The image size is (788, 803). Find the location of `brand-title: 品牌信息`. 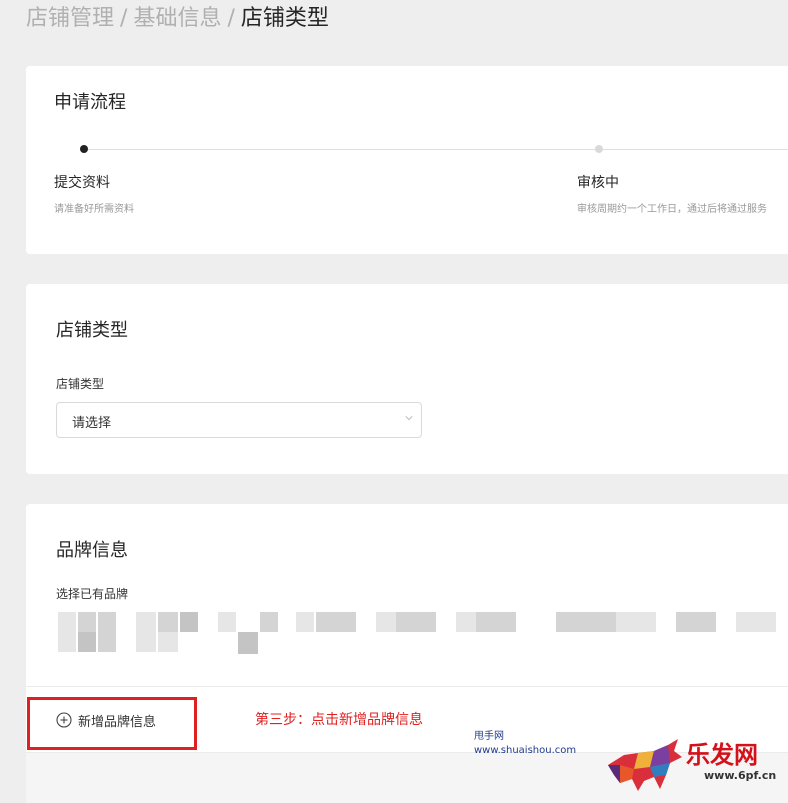

brand-title: 品牌信息 is located at coordinates (92, 550).